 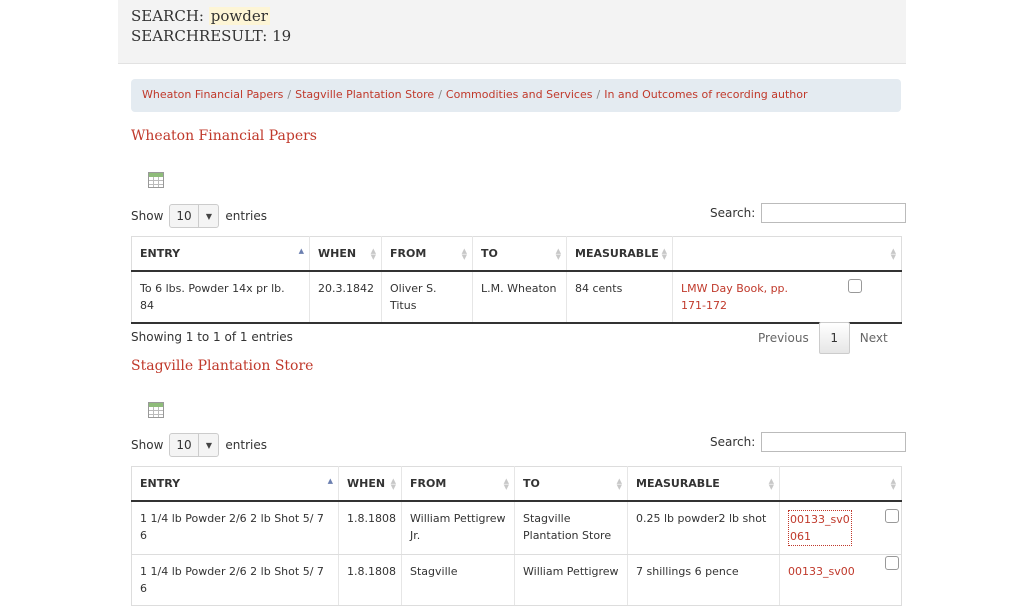 What do you see at coordinates (211, 36) in the screenshot?
I see `search-result-count: SEARCHRESULT: 19` at bounding box center [211, 36].